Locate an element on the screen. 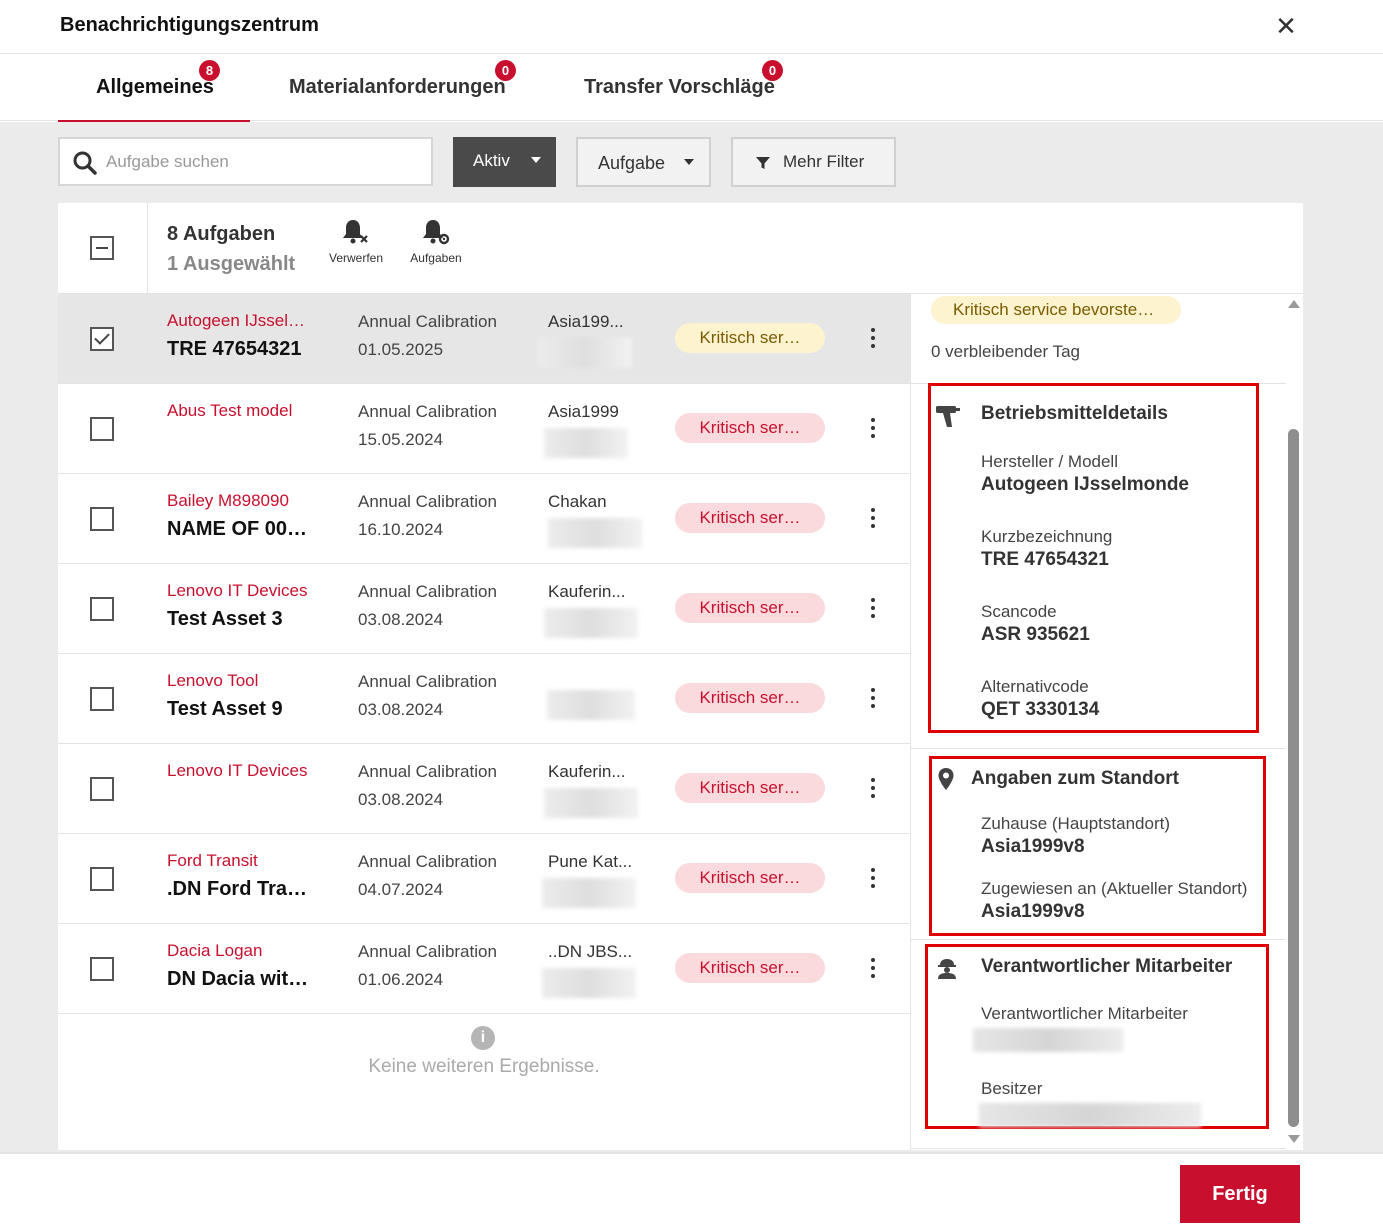 The width and height of the screenshot is (1383, 1225). scrollbar-thumb is located at coordinates (1293, 778).